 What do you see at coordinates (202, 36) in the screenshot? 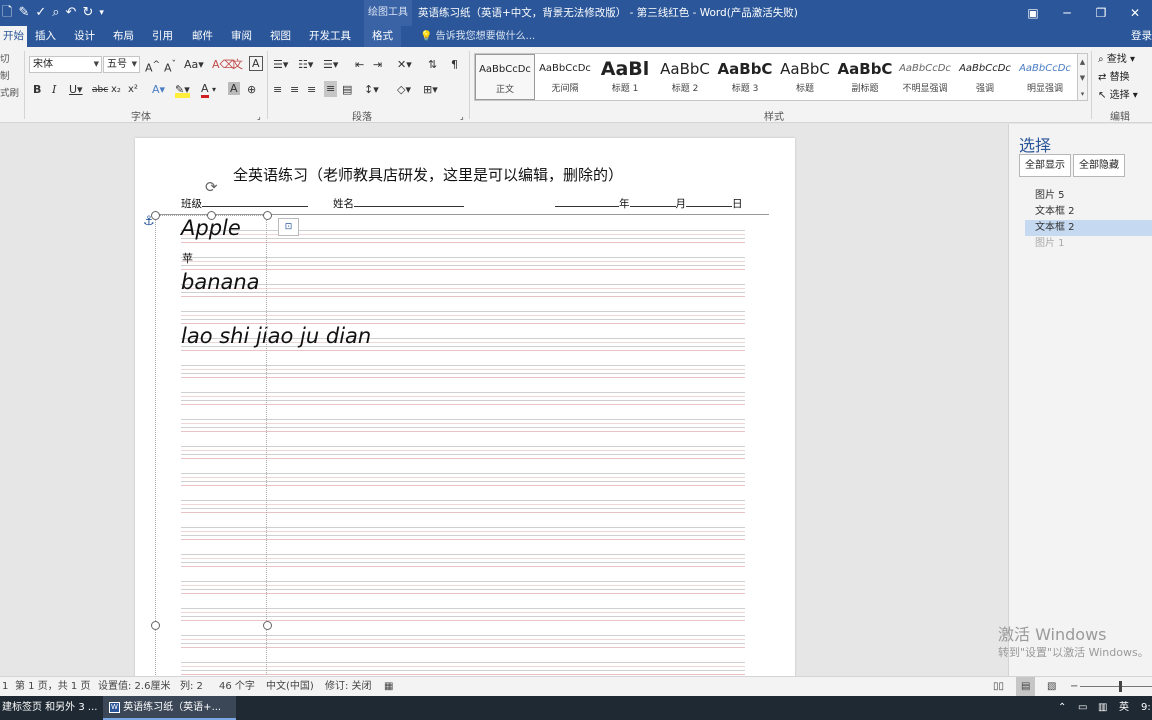
I see `tab-mailings: 邮件` at bounding box center [202, 36].